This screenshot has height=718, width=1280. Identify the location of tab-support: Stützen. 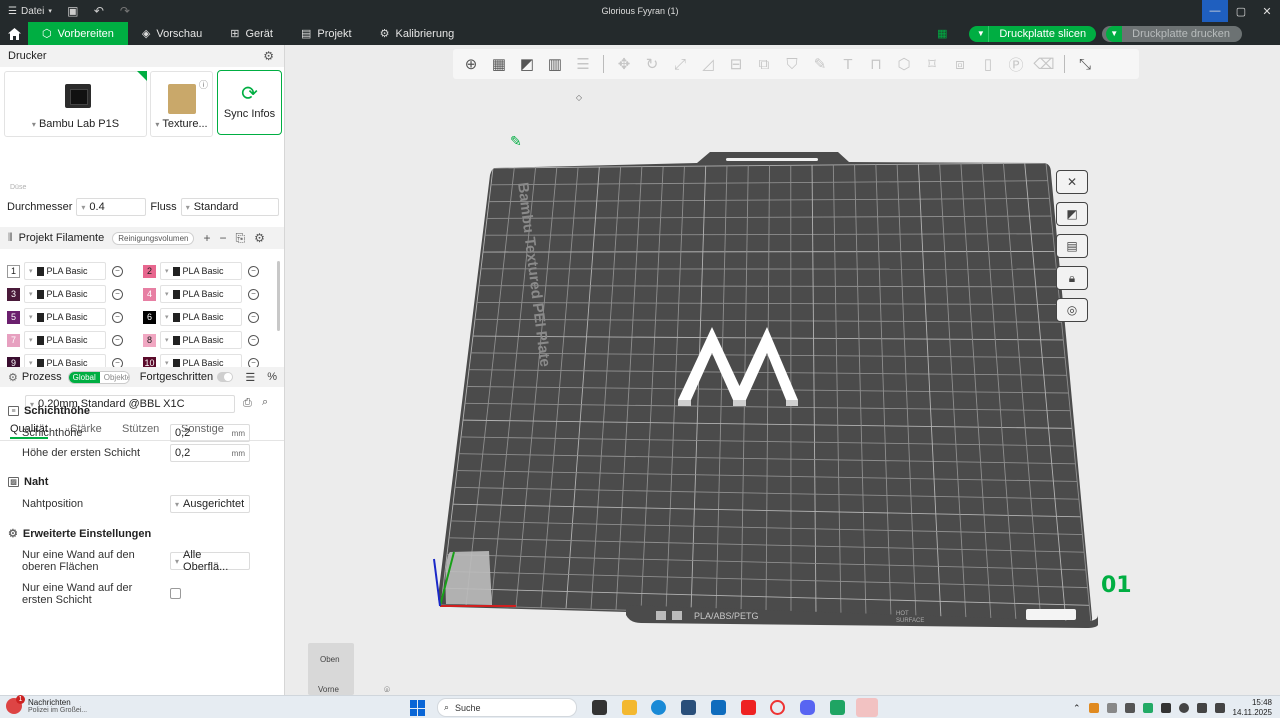
(140, 429).